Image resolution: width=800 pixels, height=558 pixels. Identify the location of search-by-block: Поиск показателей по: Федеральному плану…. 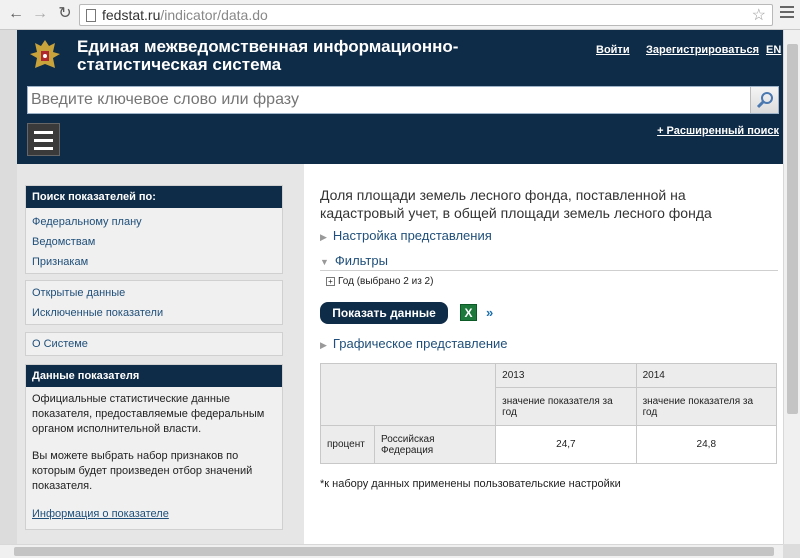
(154, 229).